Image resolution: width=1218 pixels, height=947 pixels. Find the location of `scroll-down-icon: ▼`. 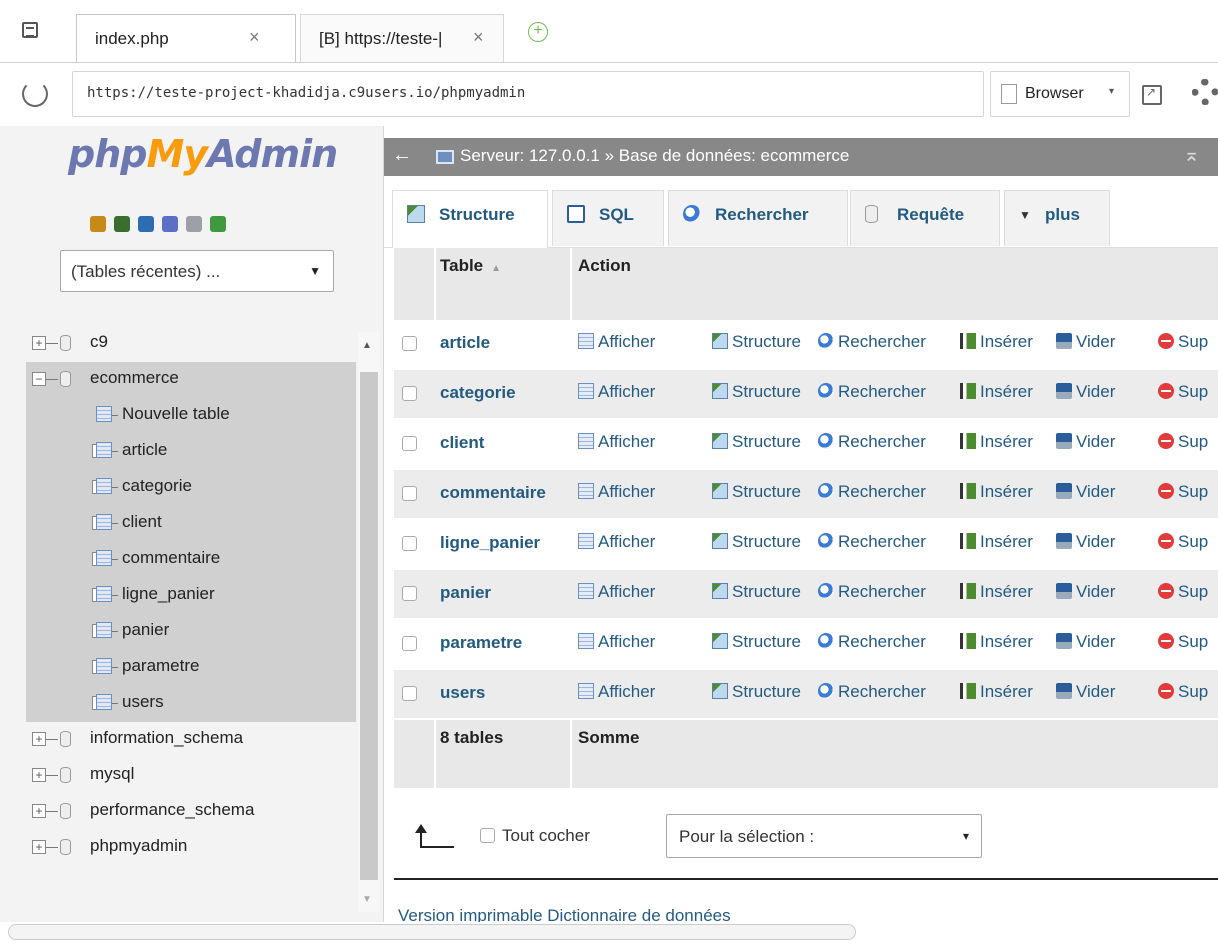

scroll-down-icon: ▼ is located at coordinates (367, 899).